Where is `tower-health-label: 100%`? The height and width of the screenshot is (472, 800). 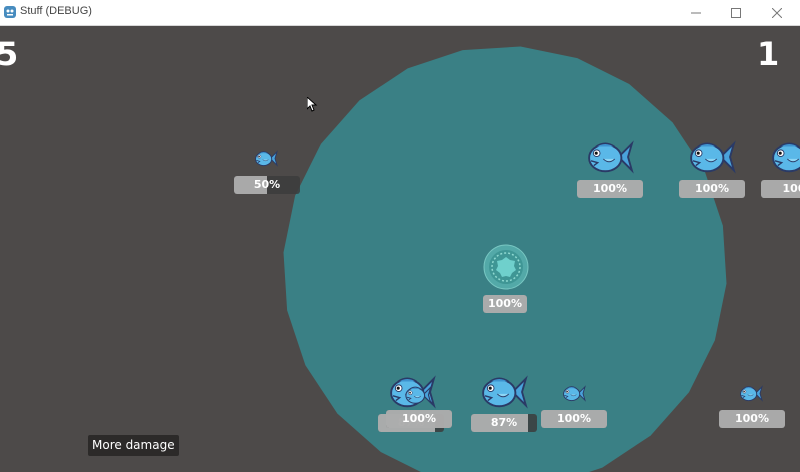
tower-health-label: 100% is located at coordinates (505, 303).